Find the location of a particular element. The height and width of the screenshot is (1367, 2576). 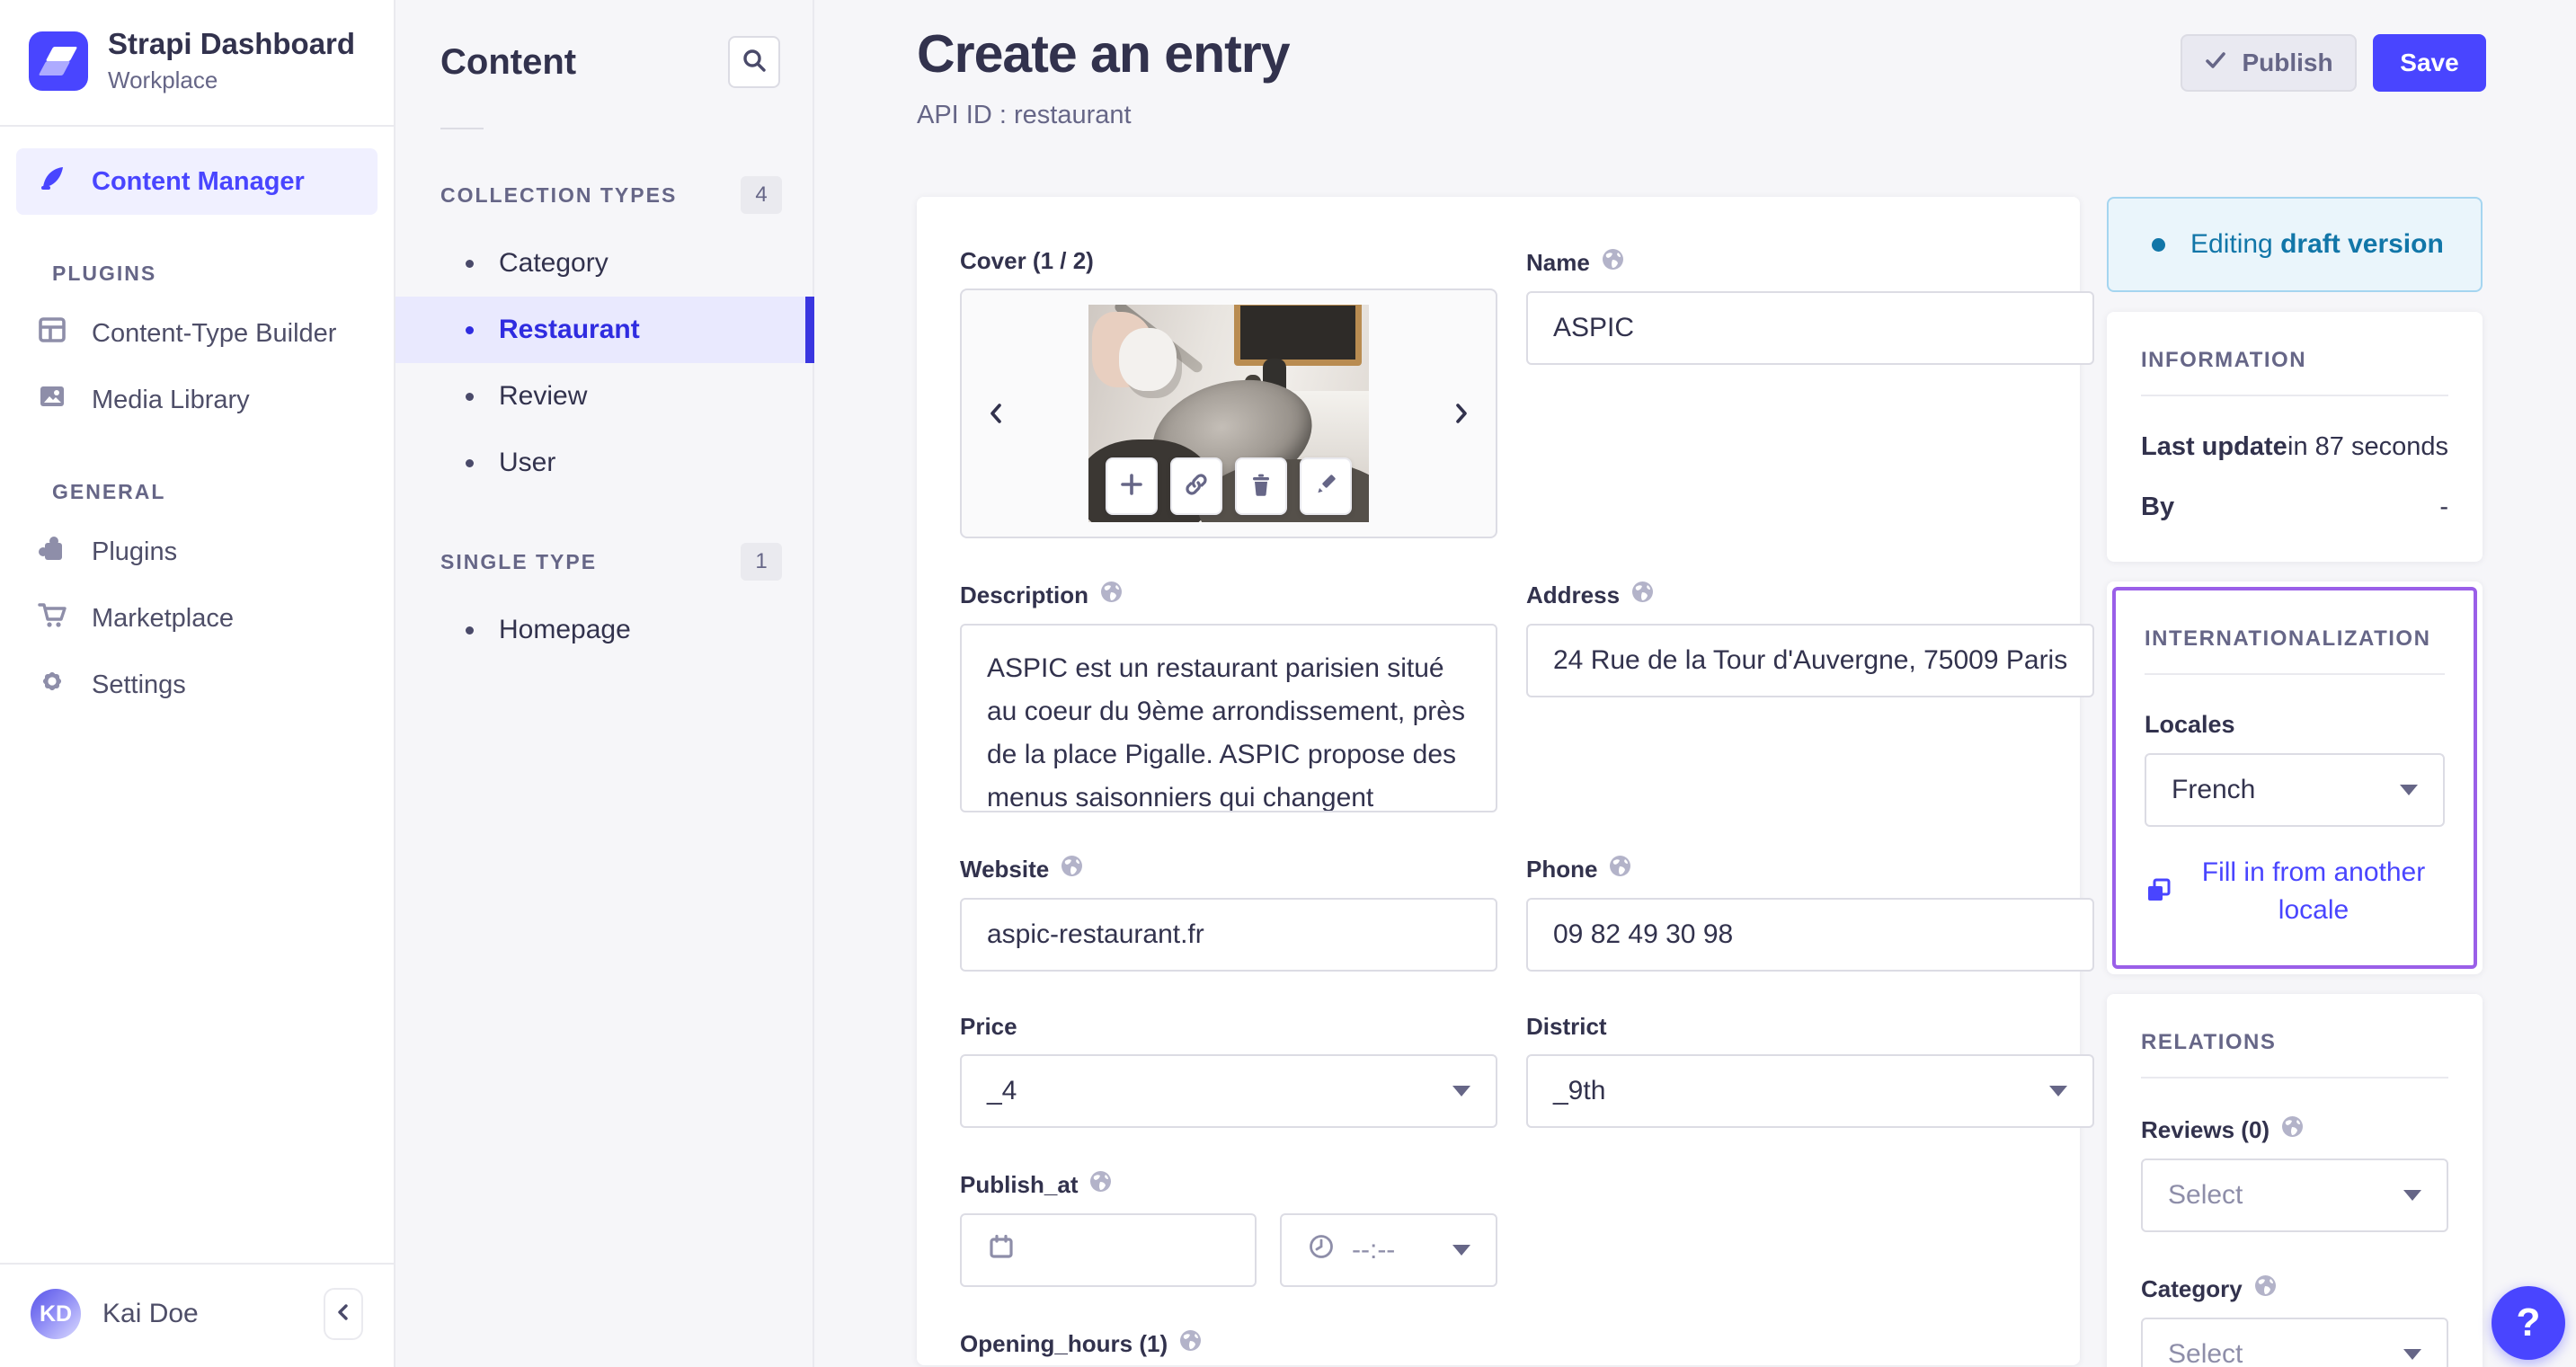

name-input: ASPIC is located at coordinates (1810, 328).